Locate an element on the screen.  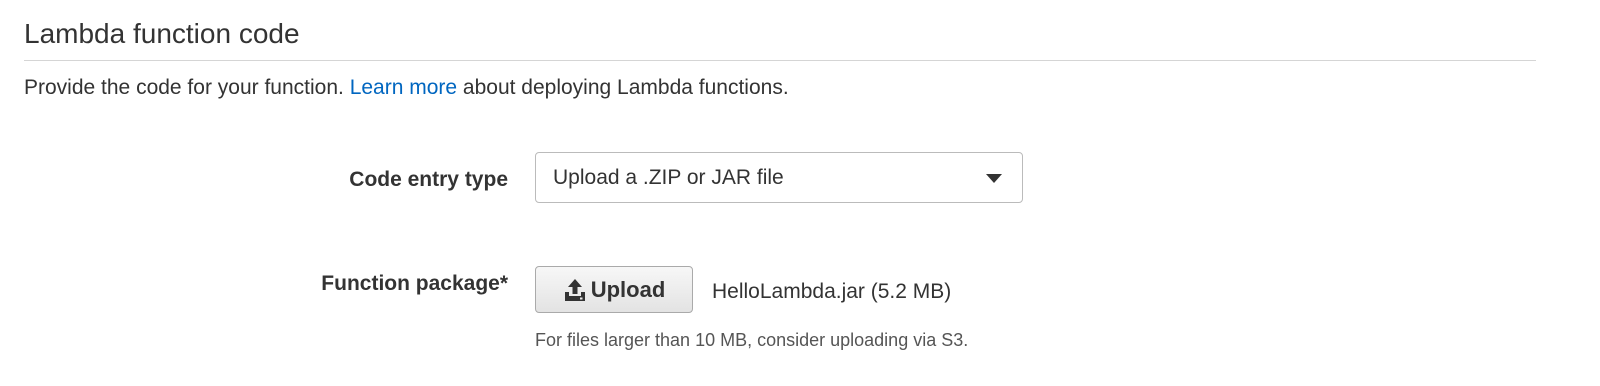
code-entry-type-select: Upload a .ZIP or JAR file is located at coordinates (779, 177).